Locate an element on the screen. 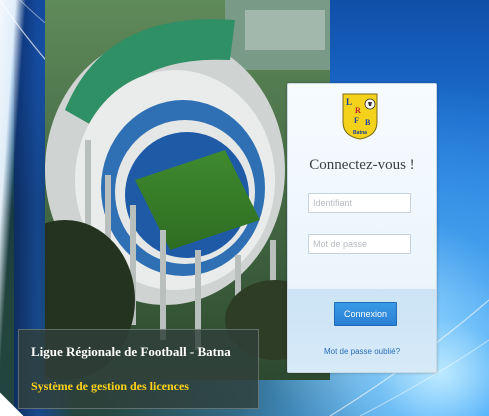 The image size is (489, 416). logo-letter-b: B is located at coordinates (368, 122).